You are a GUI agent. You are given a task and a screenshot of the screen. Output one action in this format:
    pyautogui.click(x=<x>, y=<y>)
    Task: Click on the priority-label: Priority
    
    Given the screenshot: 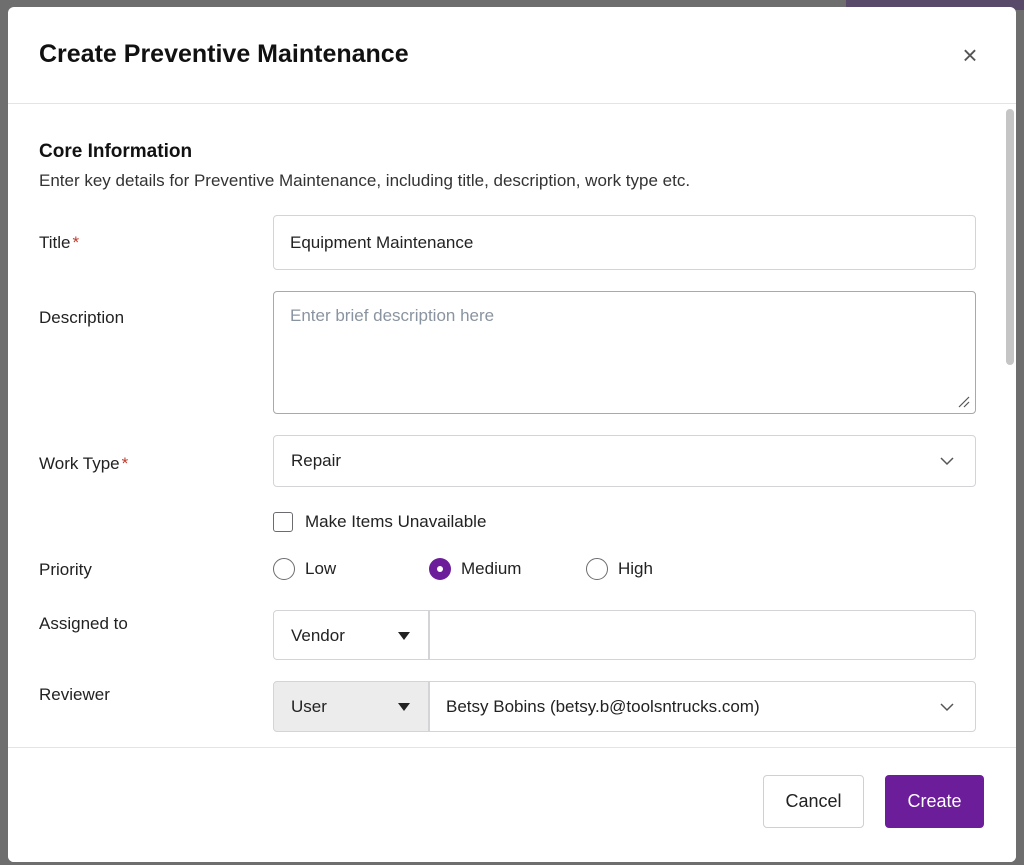 What is the action you would take?
    pyautogui.click(x=65, y=569)
    